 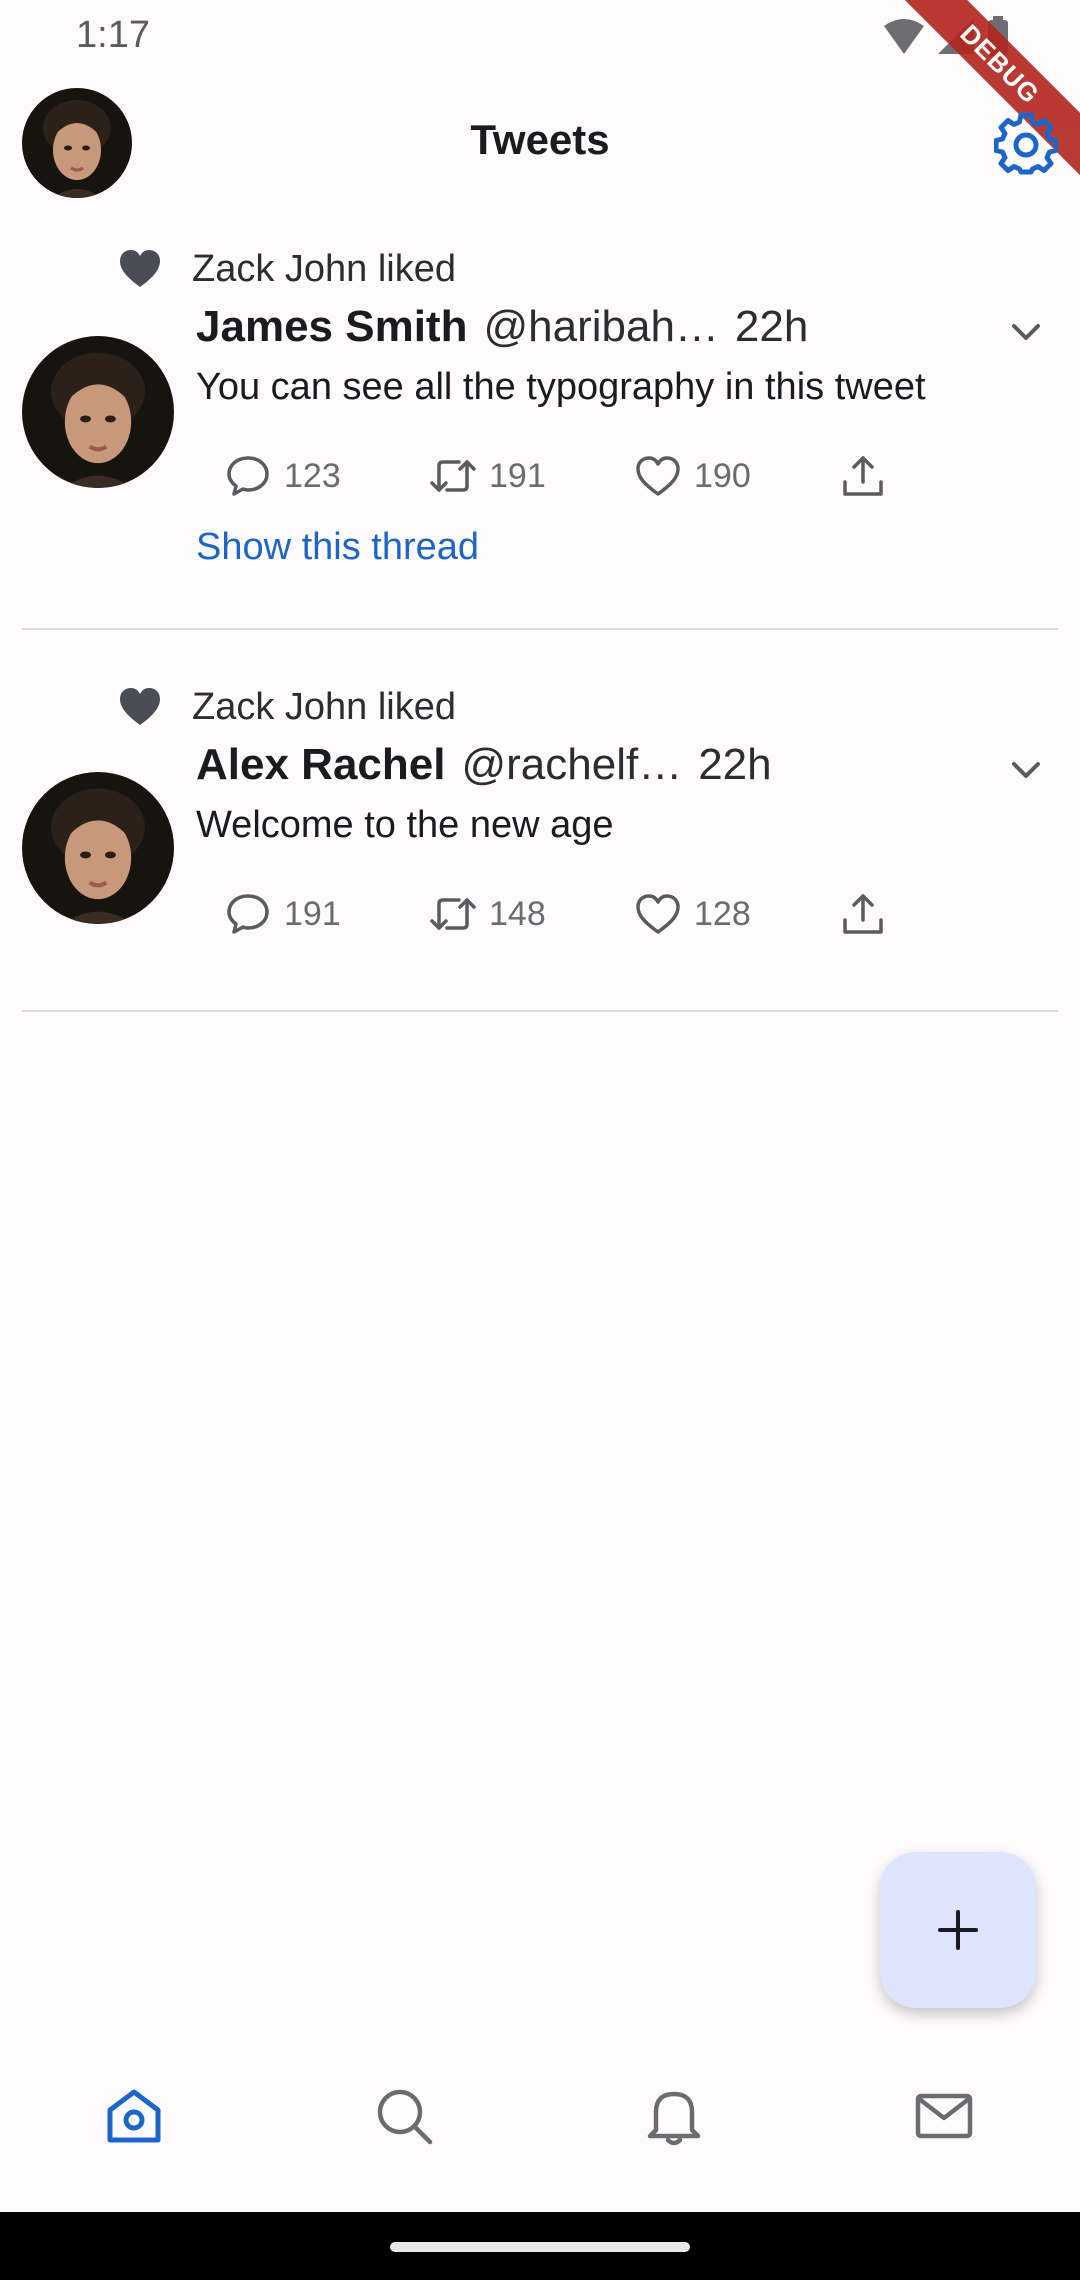 I want to click on author-name: Alex Rachel, so click(x=320, y=765).